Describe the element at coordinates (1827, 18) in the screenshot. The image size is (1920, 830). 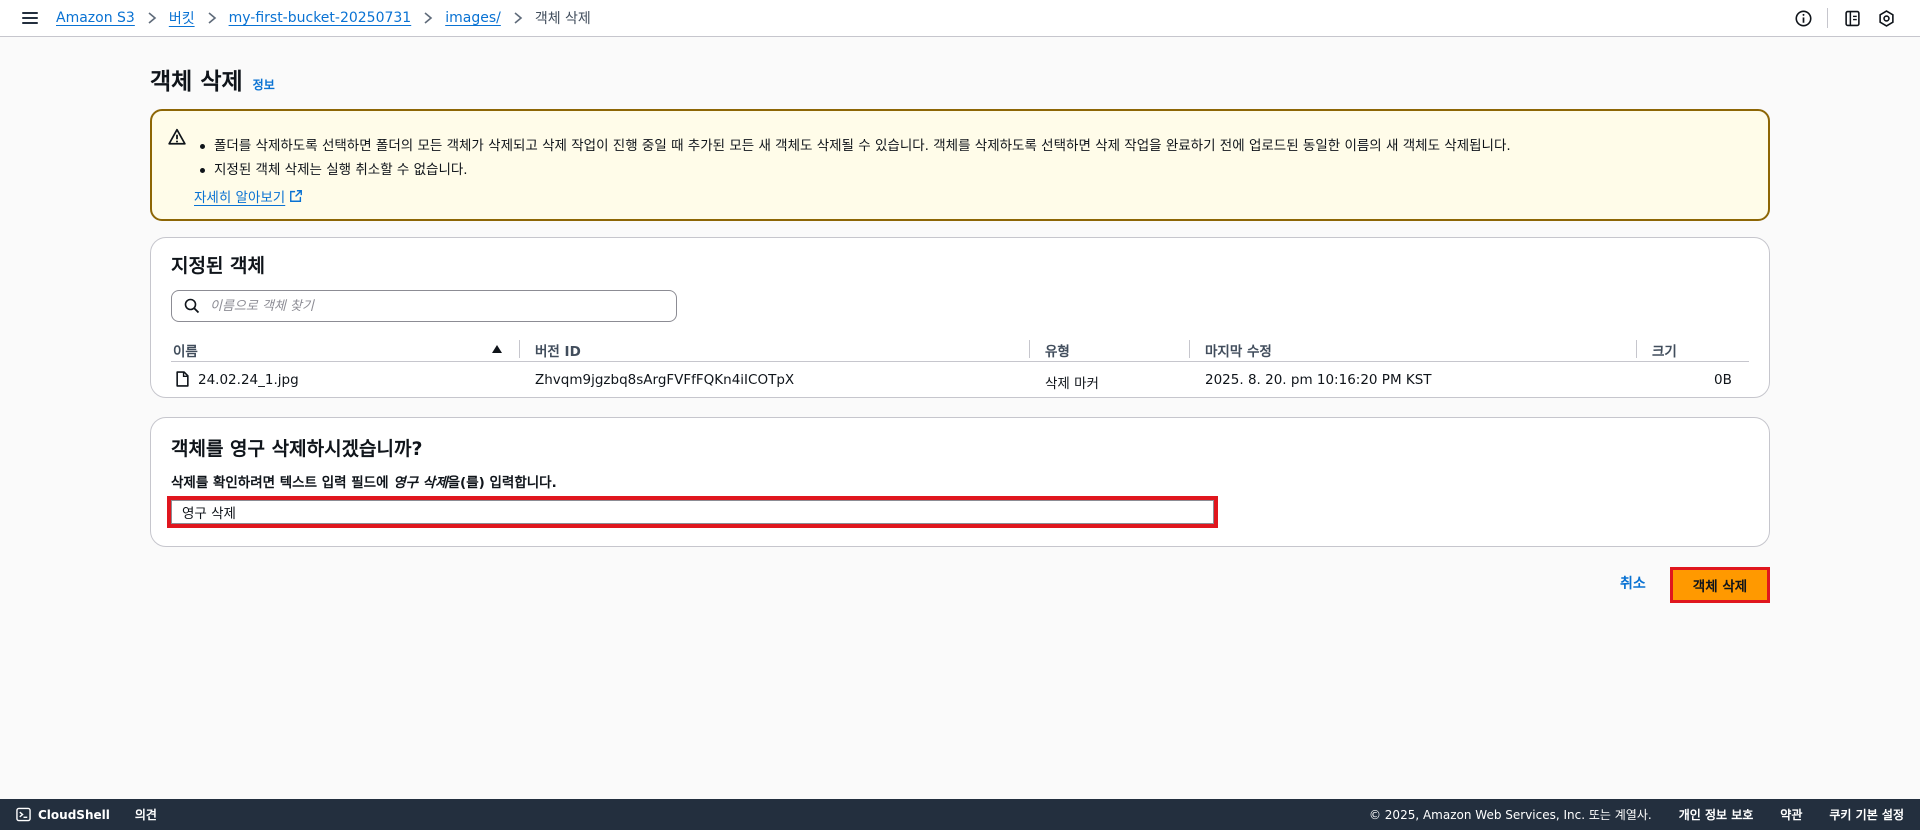
I see `toolbar-divider` at that location.